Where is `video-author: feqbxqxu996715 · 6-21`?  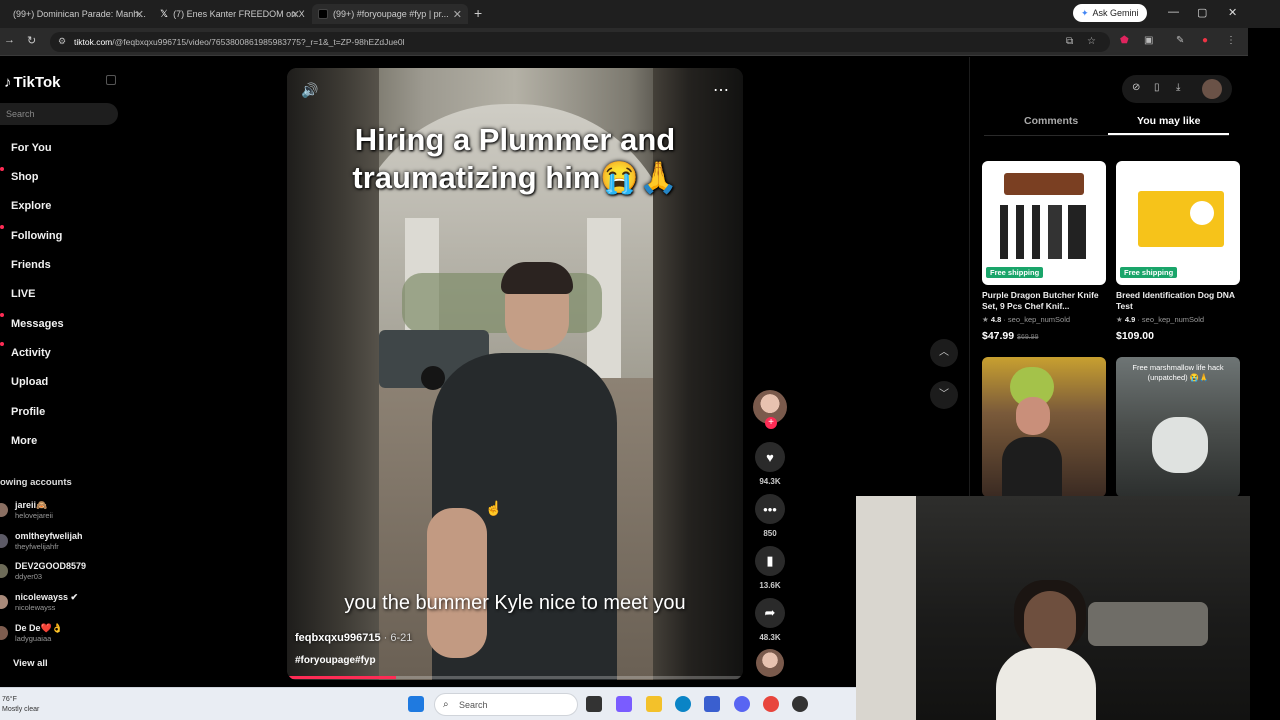
video-author: feqbxqxu996715 · 6-21 is located at coordinates (353, 638).